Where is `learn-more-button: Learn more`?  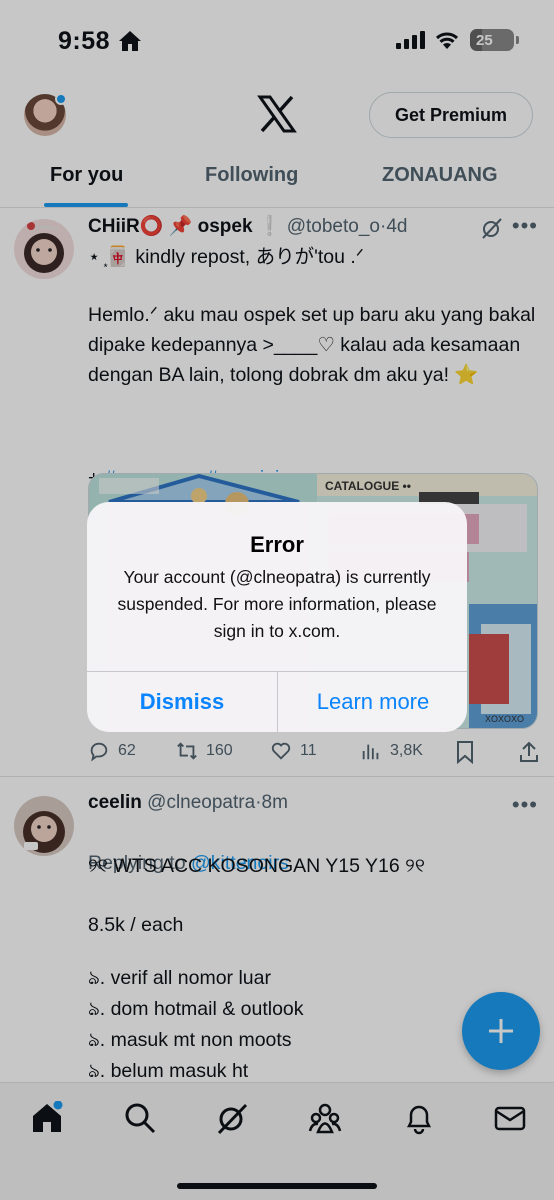
learn-more-button: Learn more is located at coordinates (372, 702).